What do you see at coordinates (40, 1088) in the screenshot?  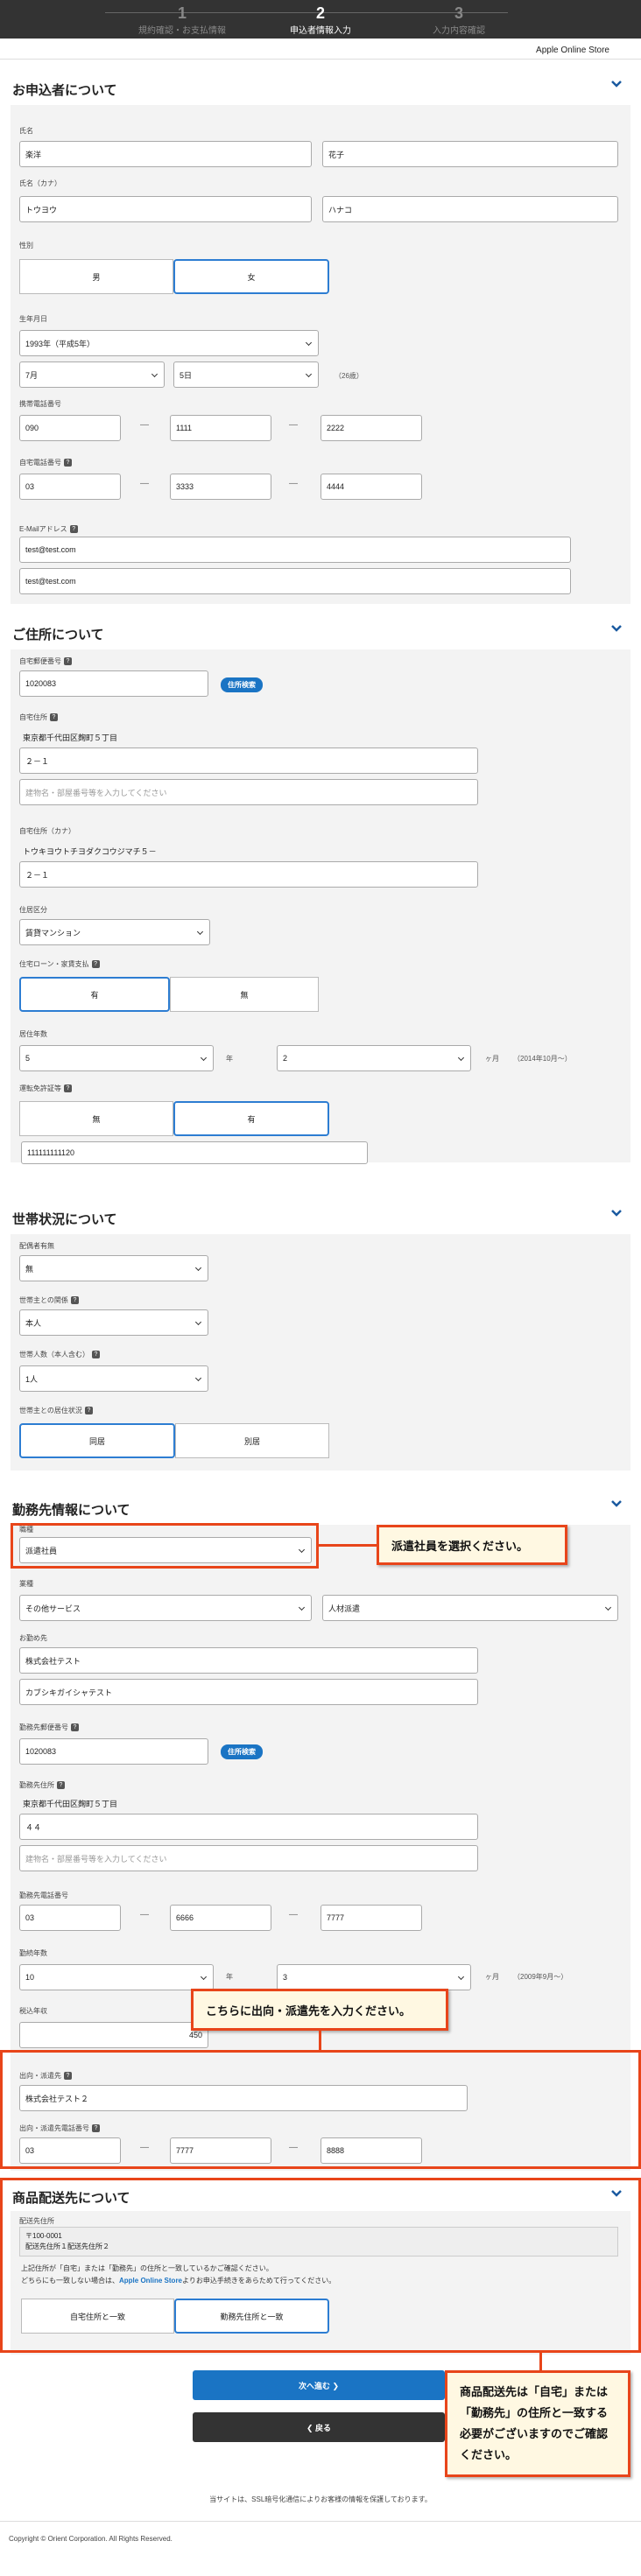 I see `license-label-text: 運転免許証等` at bounding box center [40, 1088].